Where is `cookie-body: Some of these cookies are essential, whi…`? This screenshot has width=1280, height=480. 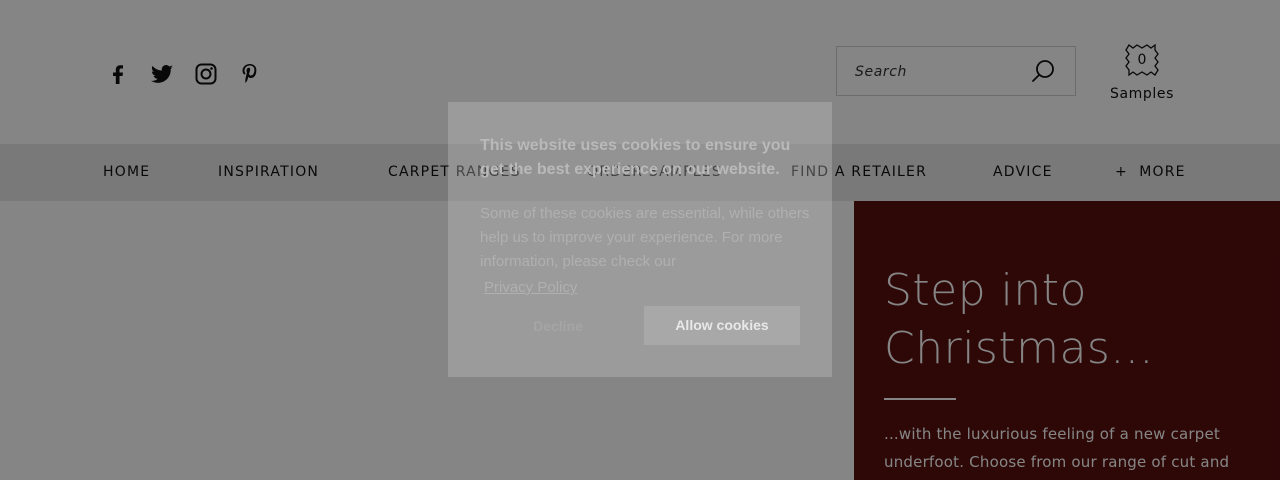 cookie-body: Some of these cookies are essential, whi… is located at coordinates (645, 237).